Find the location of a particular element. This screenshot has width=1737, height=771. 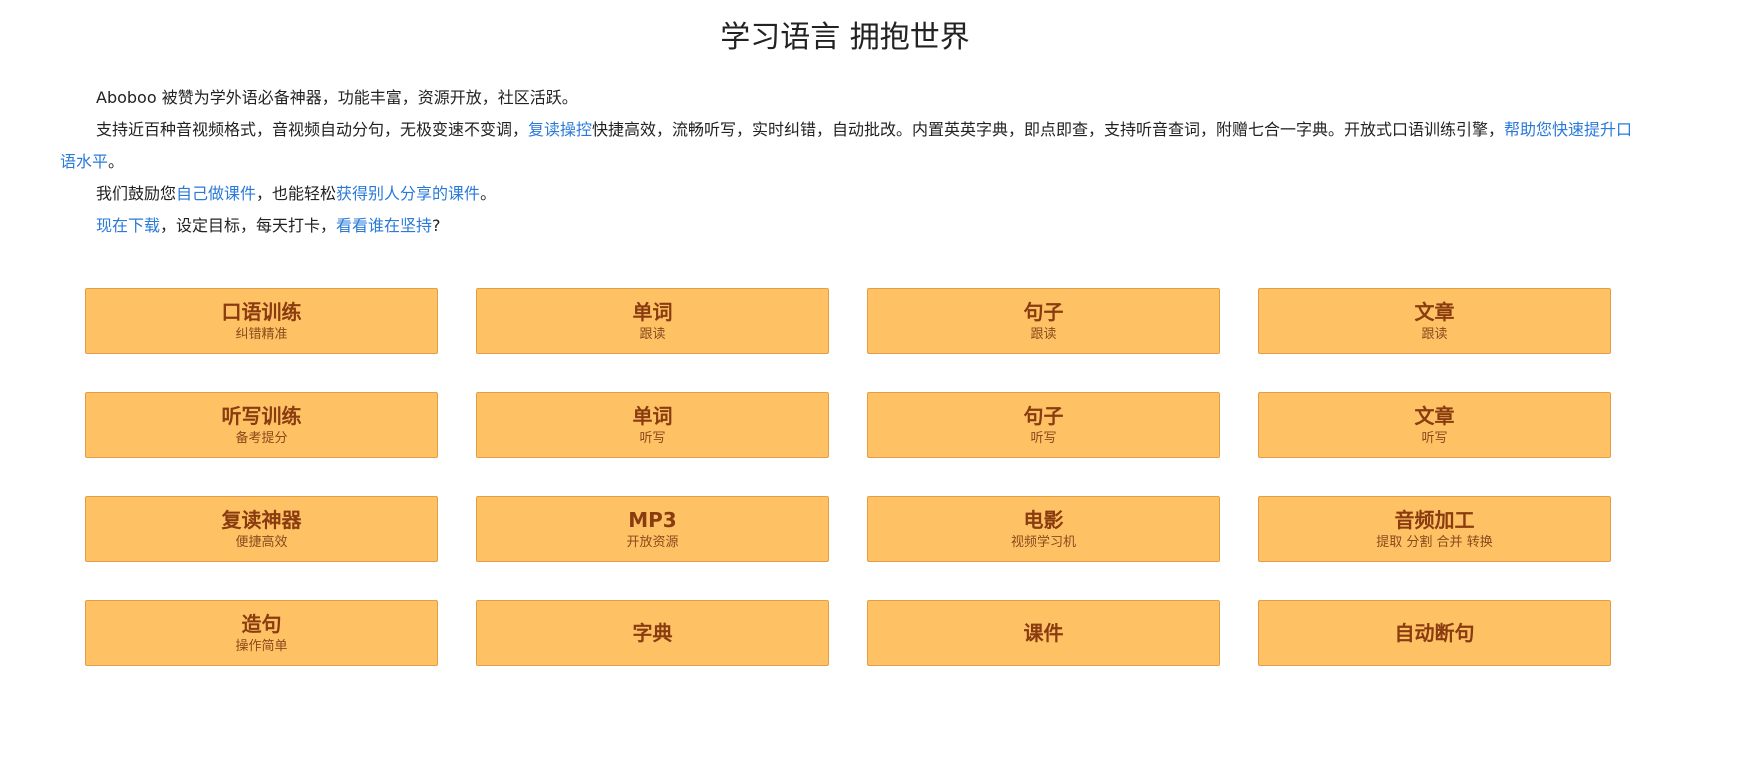

repeat-control-link: 复读操控 is located at coordinates (560, 129).